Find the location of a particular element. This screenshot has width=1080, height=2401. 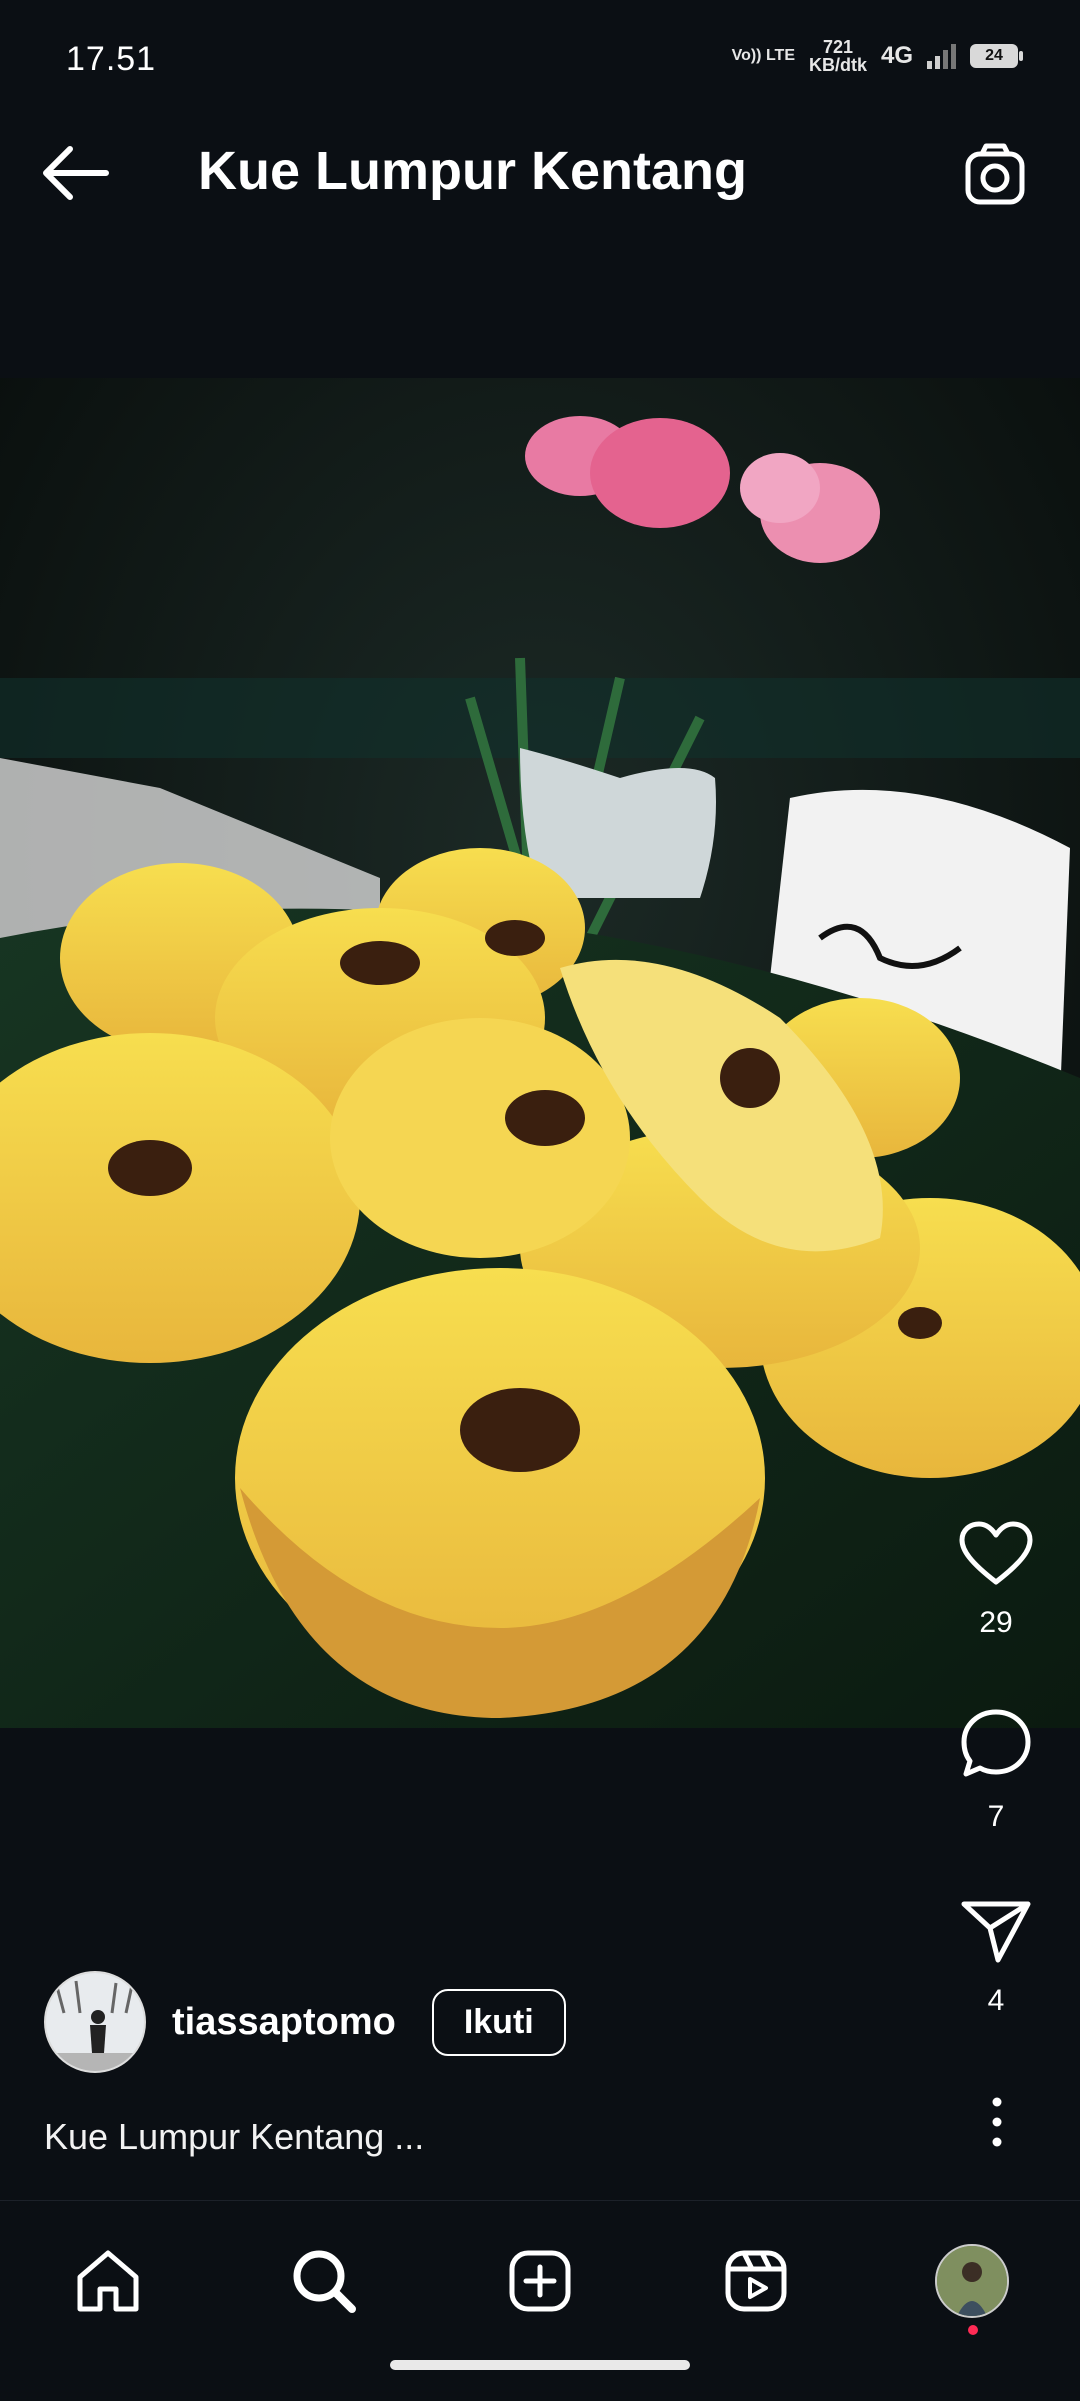

camera-icon is located at coordinates (995, 174).